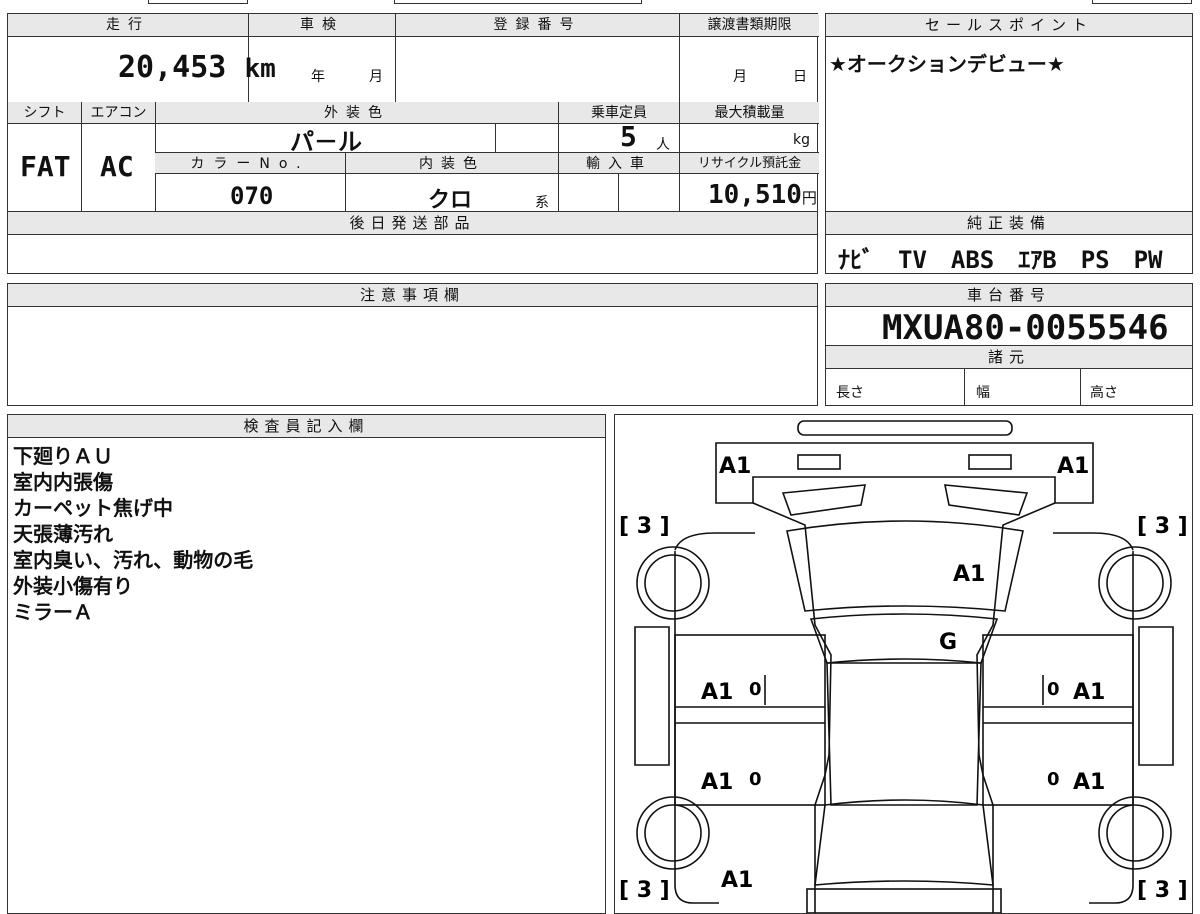  Describe the element at coordinates (717, 692) in the screenshot. I see `label-door-fl: A1` at that location.